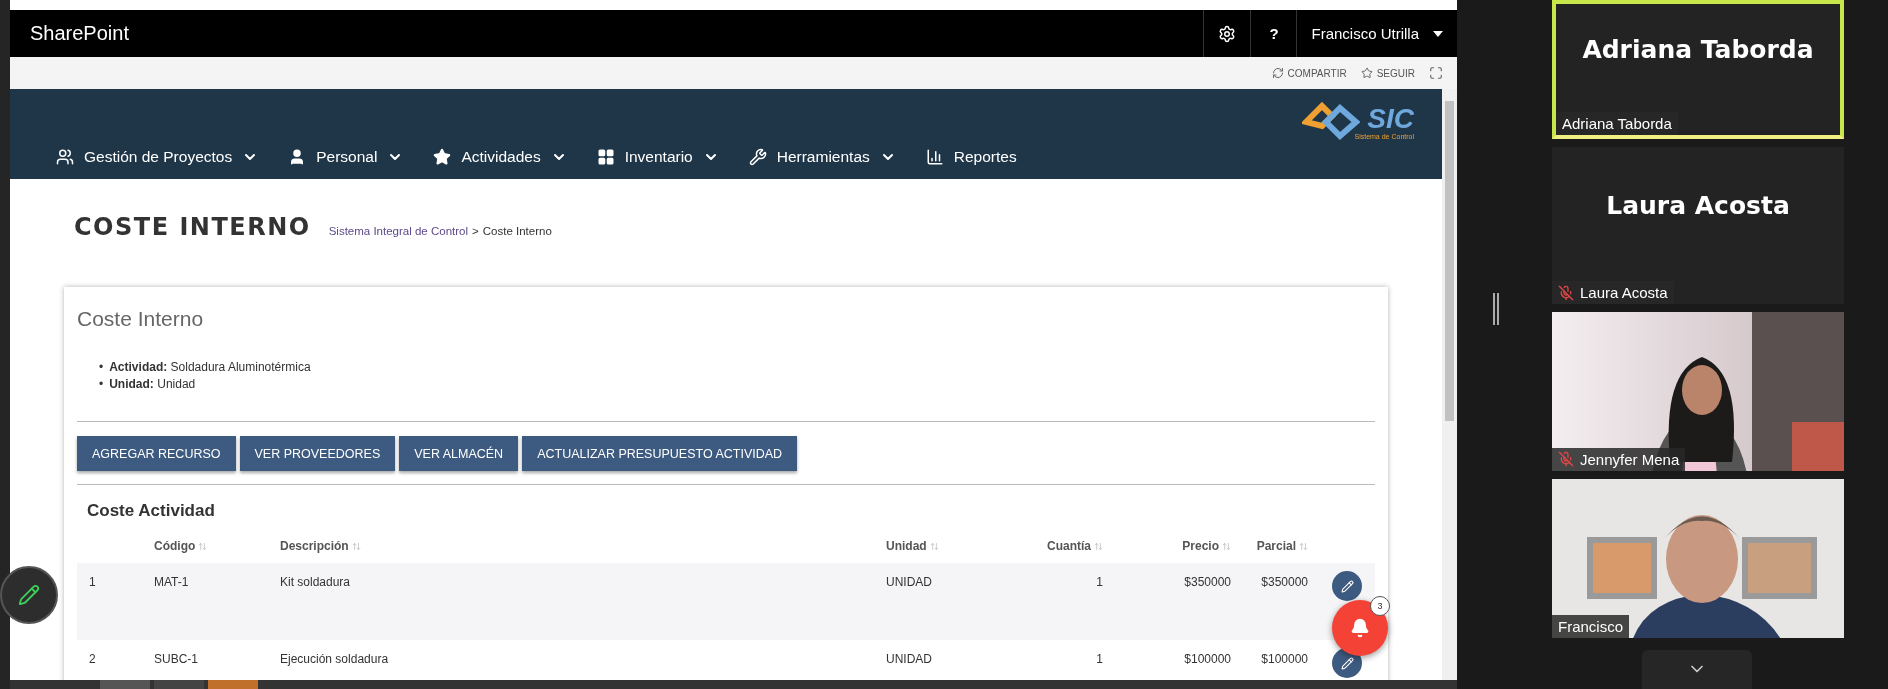 The height and width of the screenshot is (689, 1888). Describe the element at coordinates (1206, 546) in the screenshot. I see `column-header: Precio` at that location.